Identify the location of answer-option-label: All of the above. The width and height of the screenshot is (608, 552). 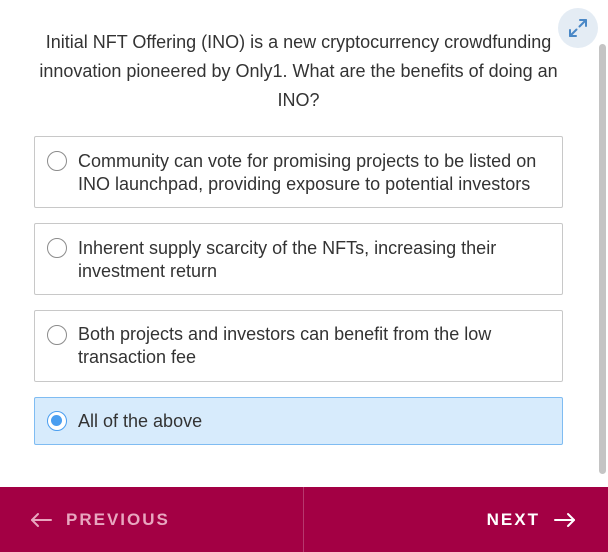
(140, 421).